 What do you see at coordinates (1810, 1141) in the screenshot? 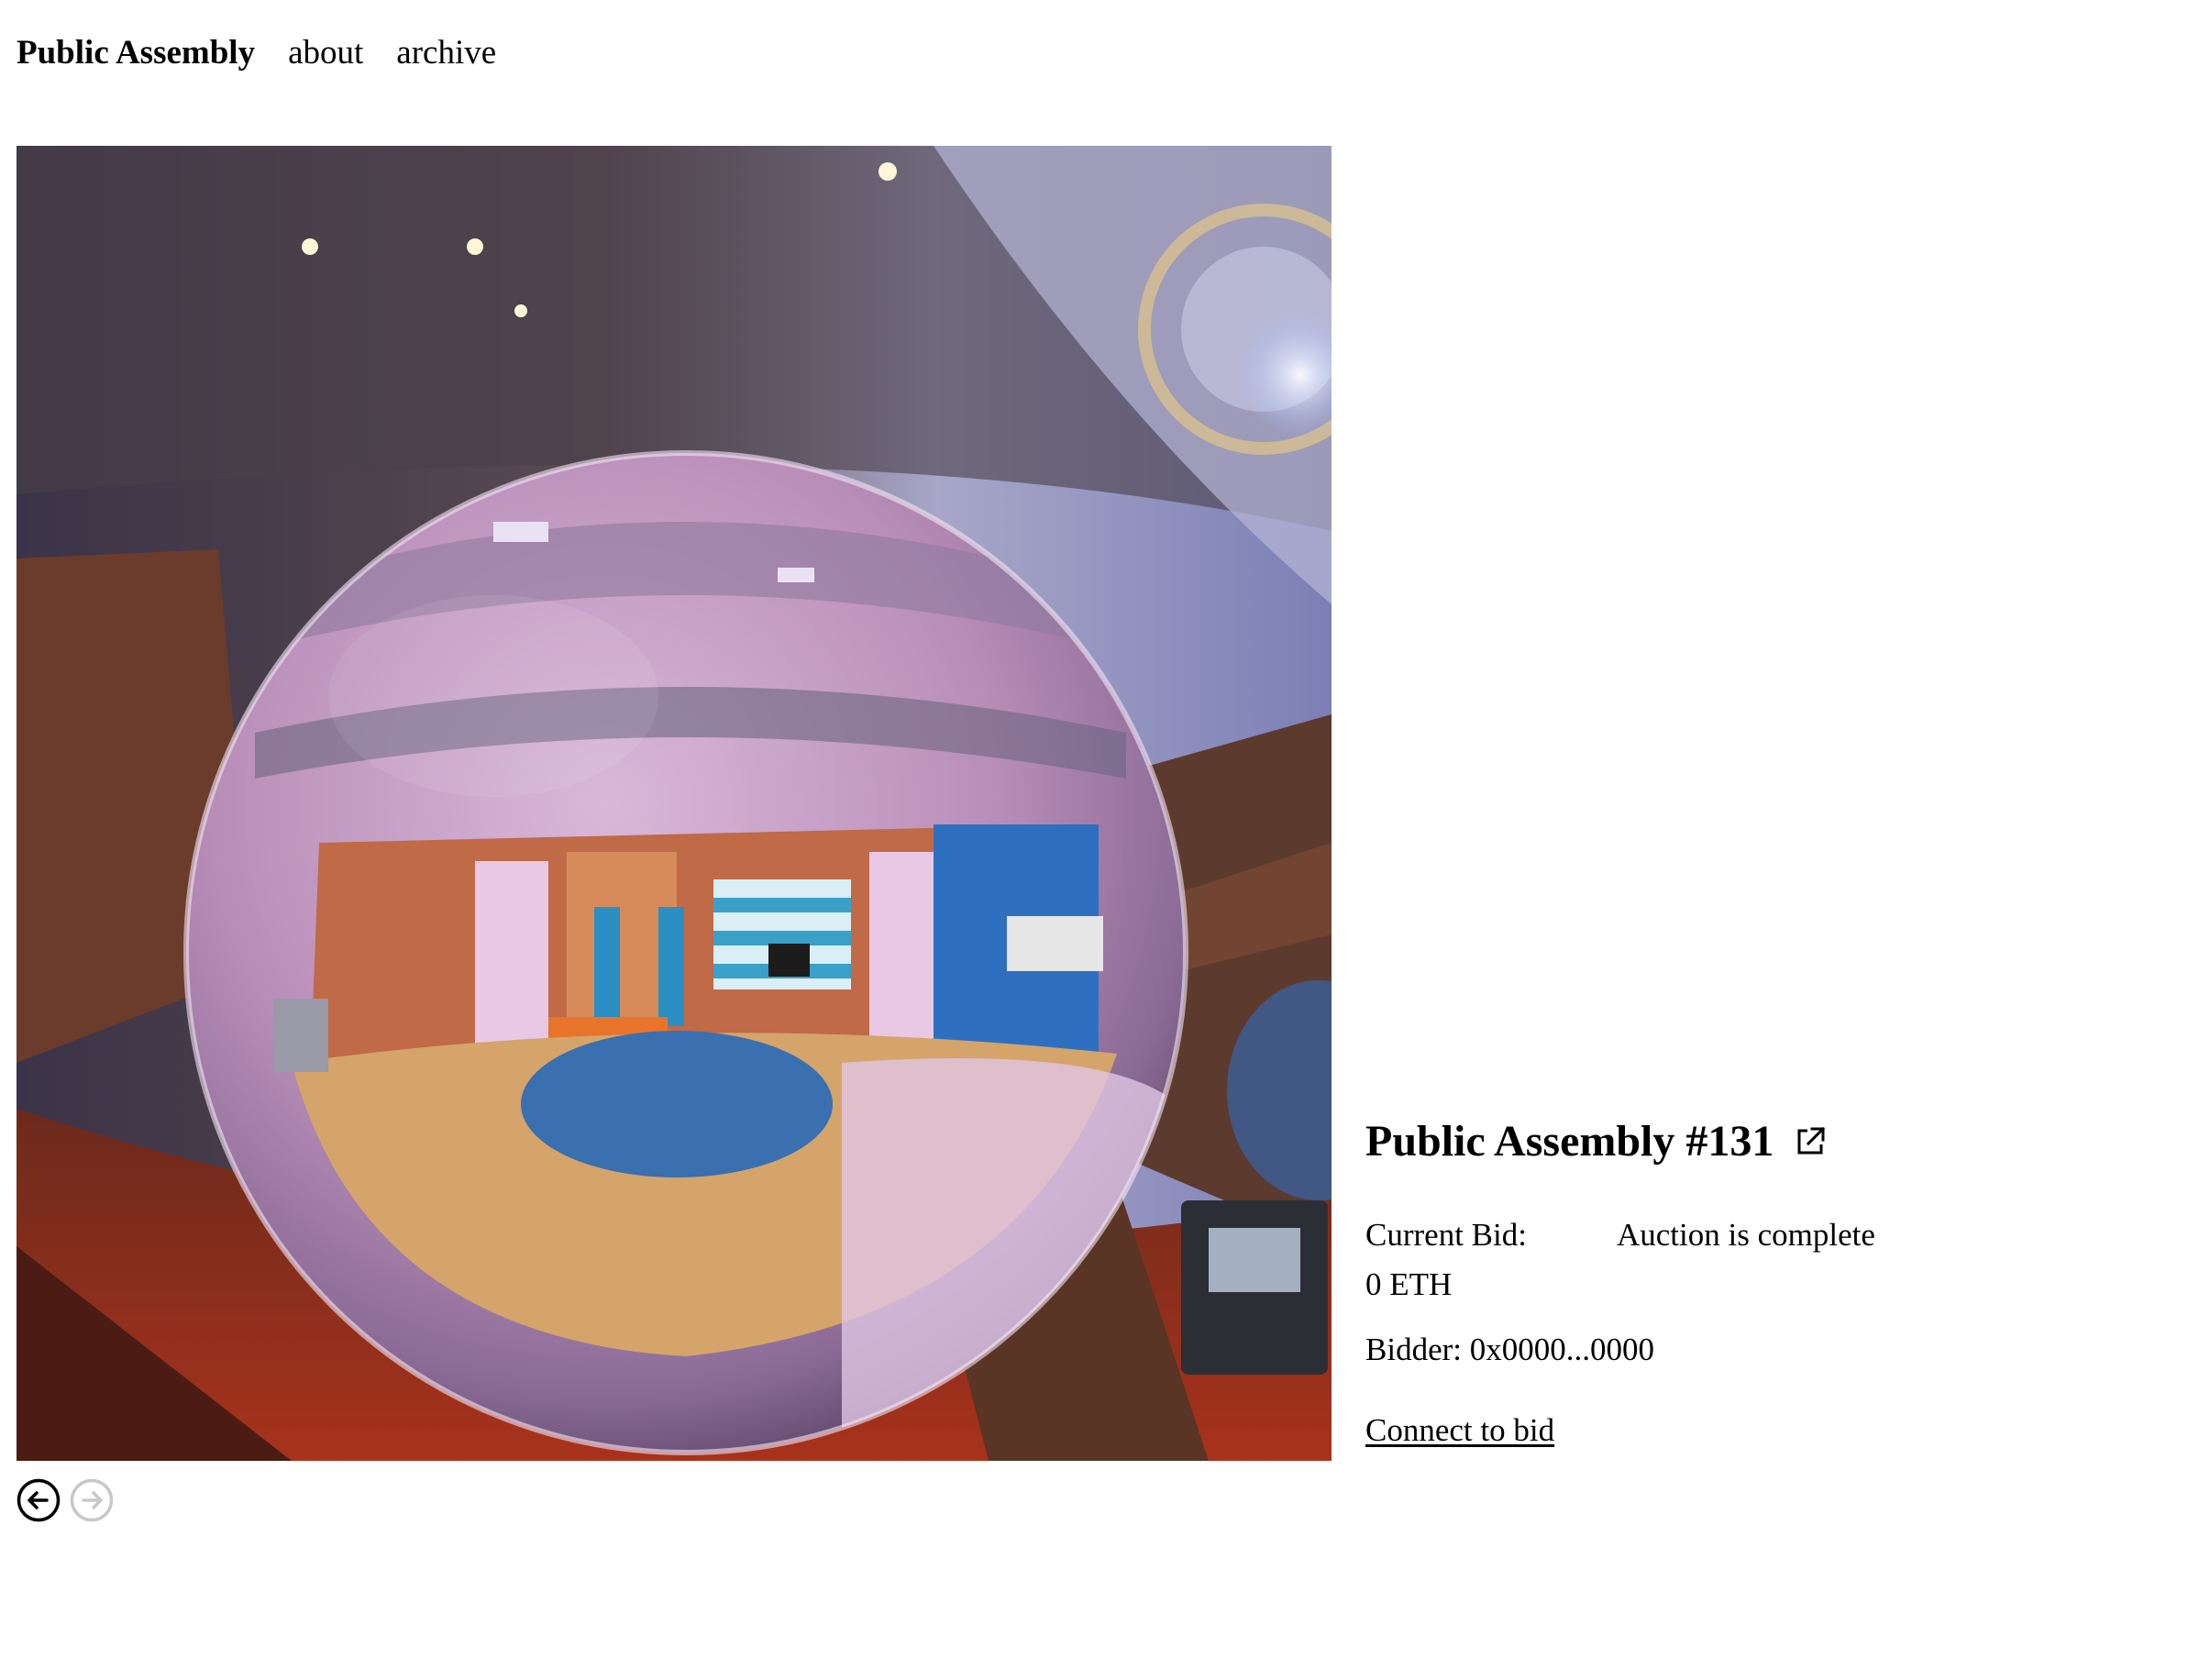
I see `external-link-icon` at bounding box center [1810, 1141].